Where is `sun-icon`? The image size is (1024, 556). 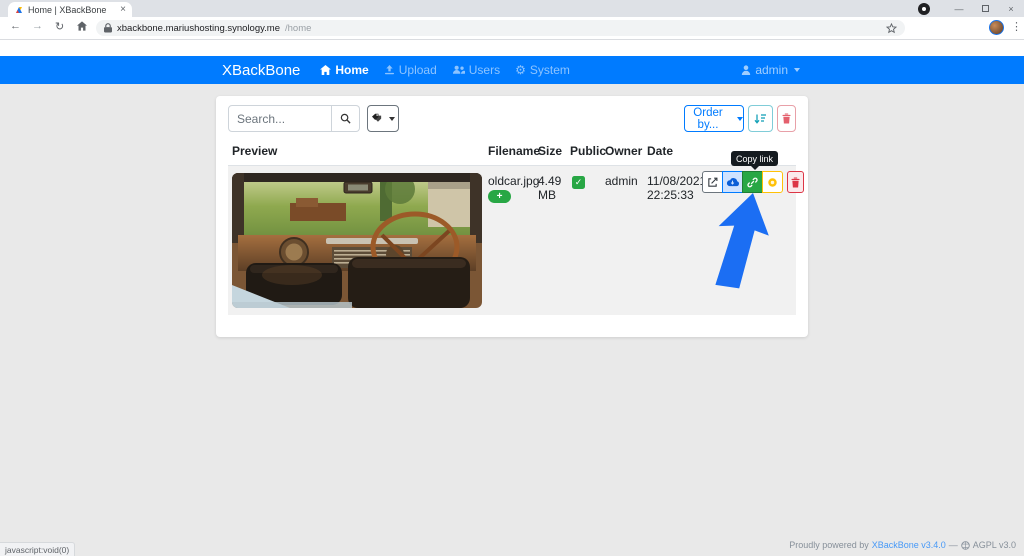
sun-icon is located at coordinates (772, 182).